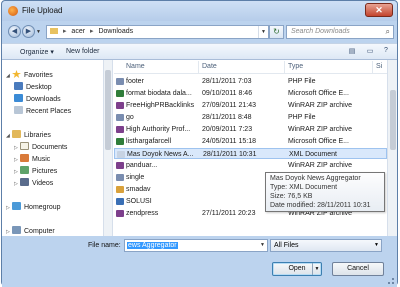 Image resolution: width=400 pixels, height=287 pixels. I want to click on search-input: Search Downloads ⌕, so click(340, 32).